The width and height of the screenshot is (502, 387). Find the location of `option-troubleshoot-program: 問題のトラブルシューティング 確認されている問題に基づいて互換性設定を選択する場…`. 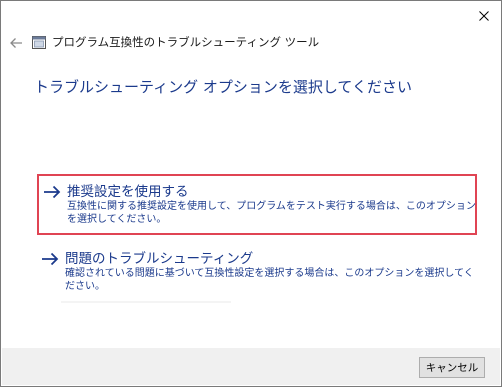

option-troubleshoot-program: 問題のトラブルシューティング 確認されている問題に基づいて互換性設定を選択する場… is located at coordinates (257, 268).